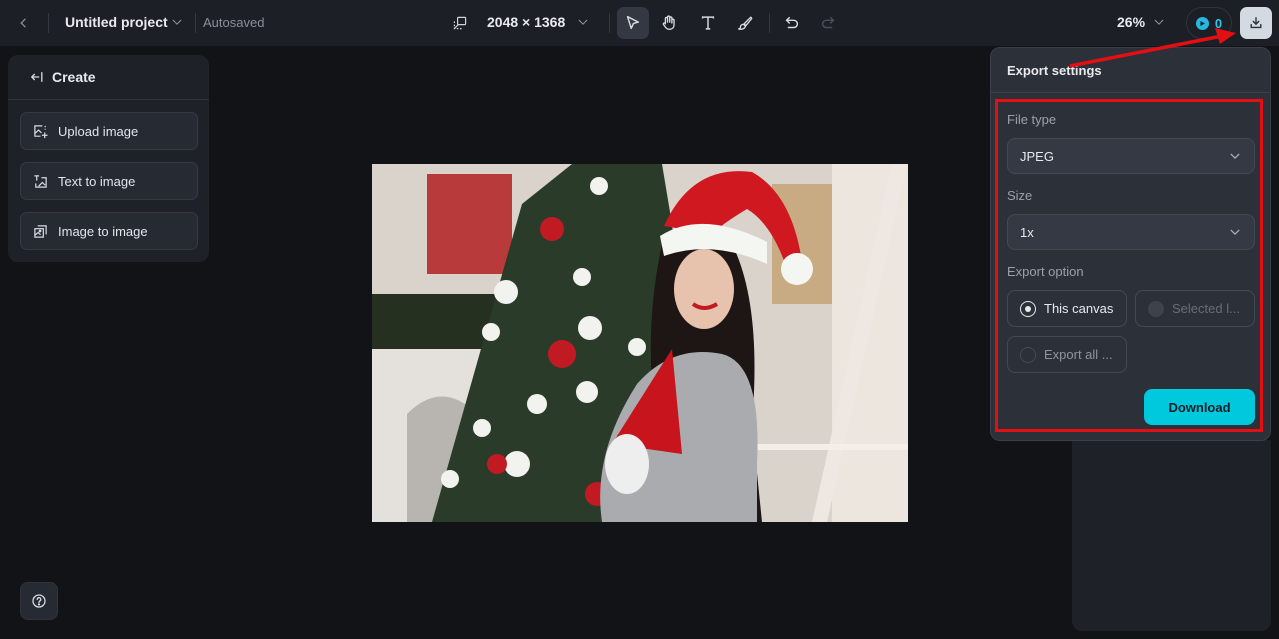 The height and width of the screenshot is (639, 1279). Describe the element at coordinates (1020, 195) in the screenshot. I see `size-label: Size` at that location.